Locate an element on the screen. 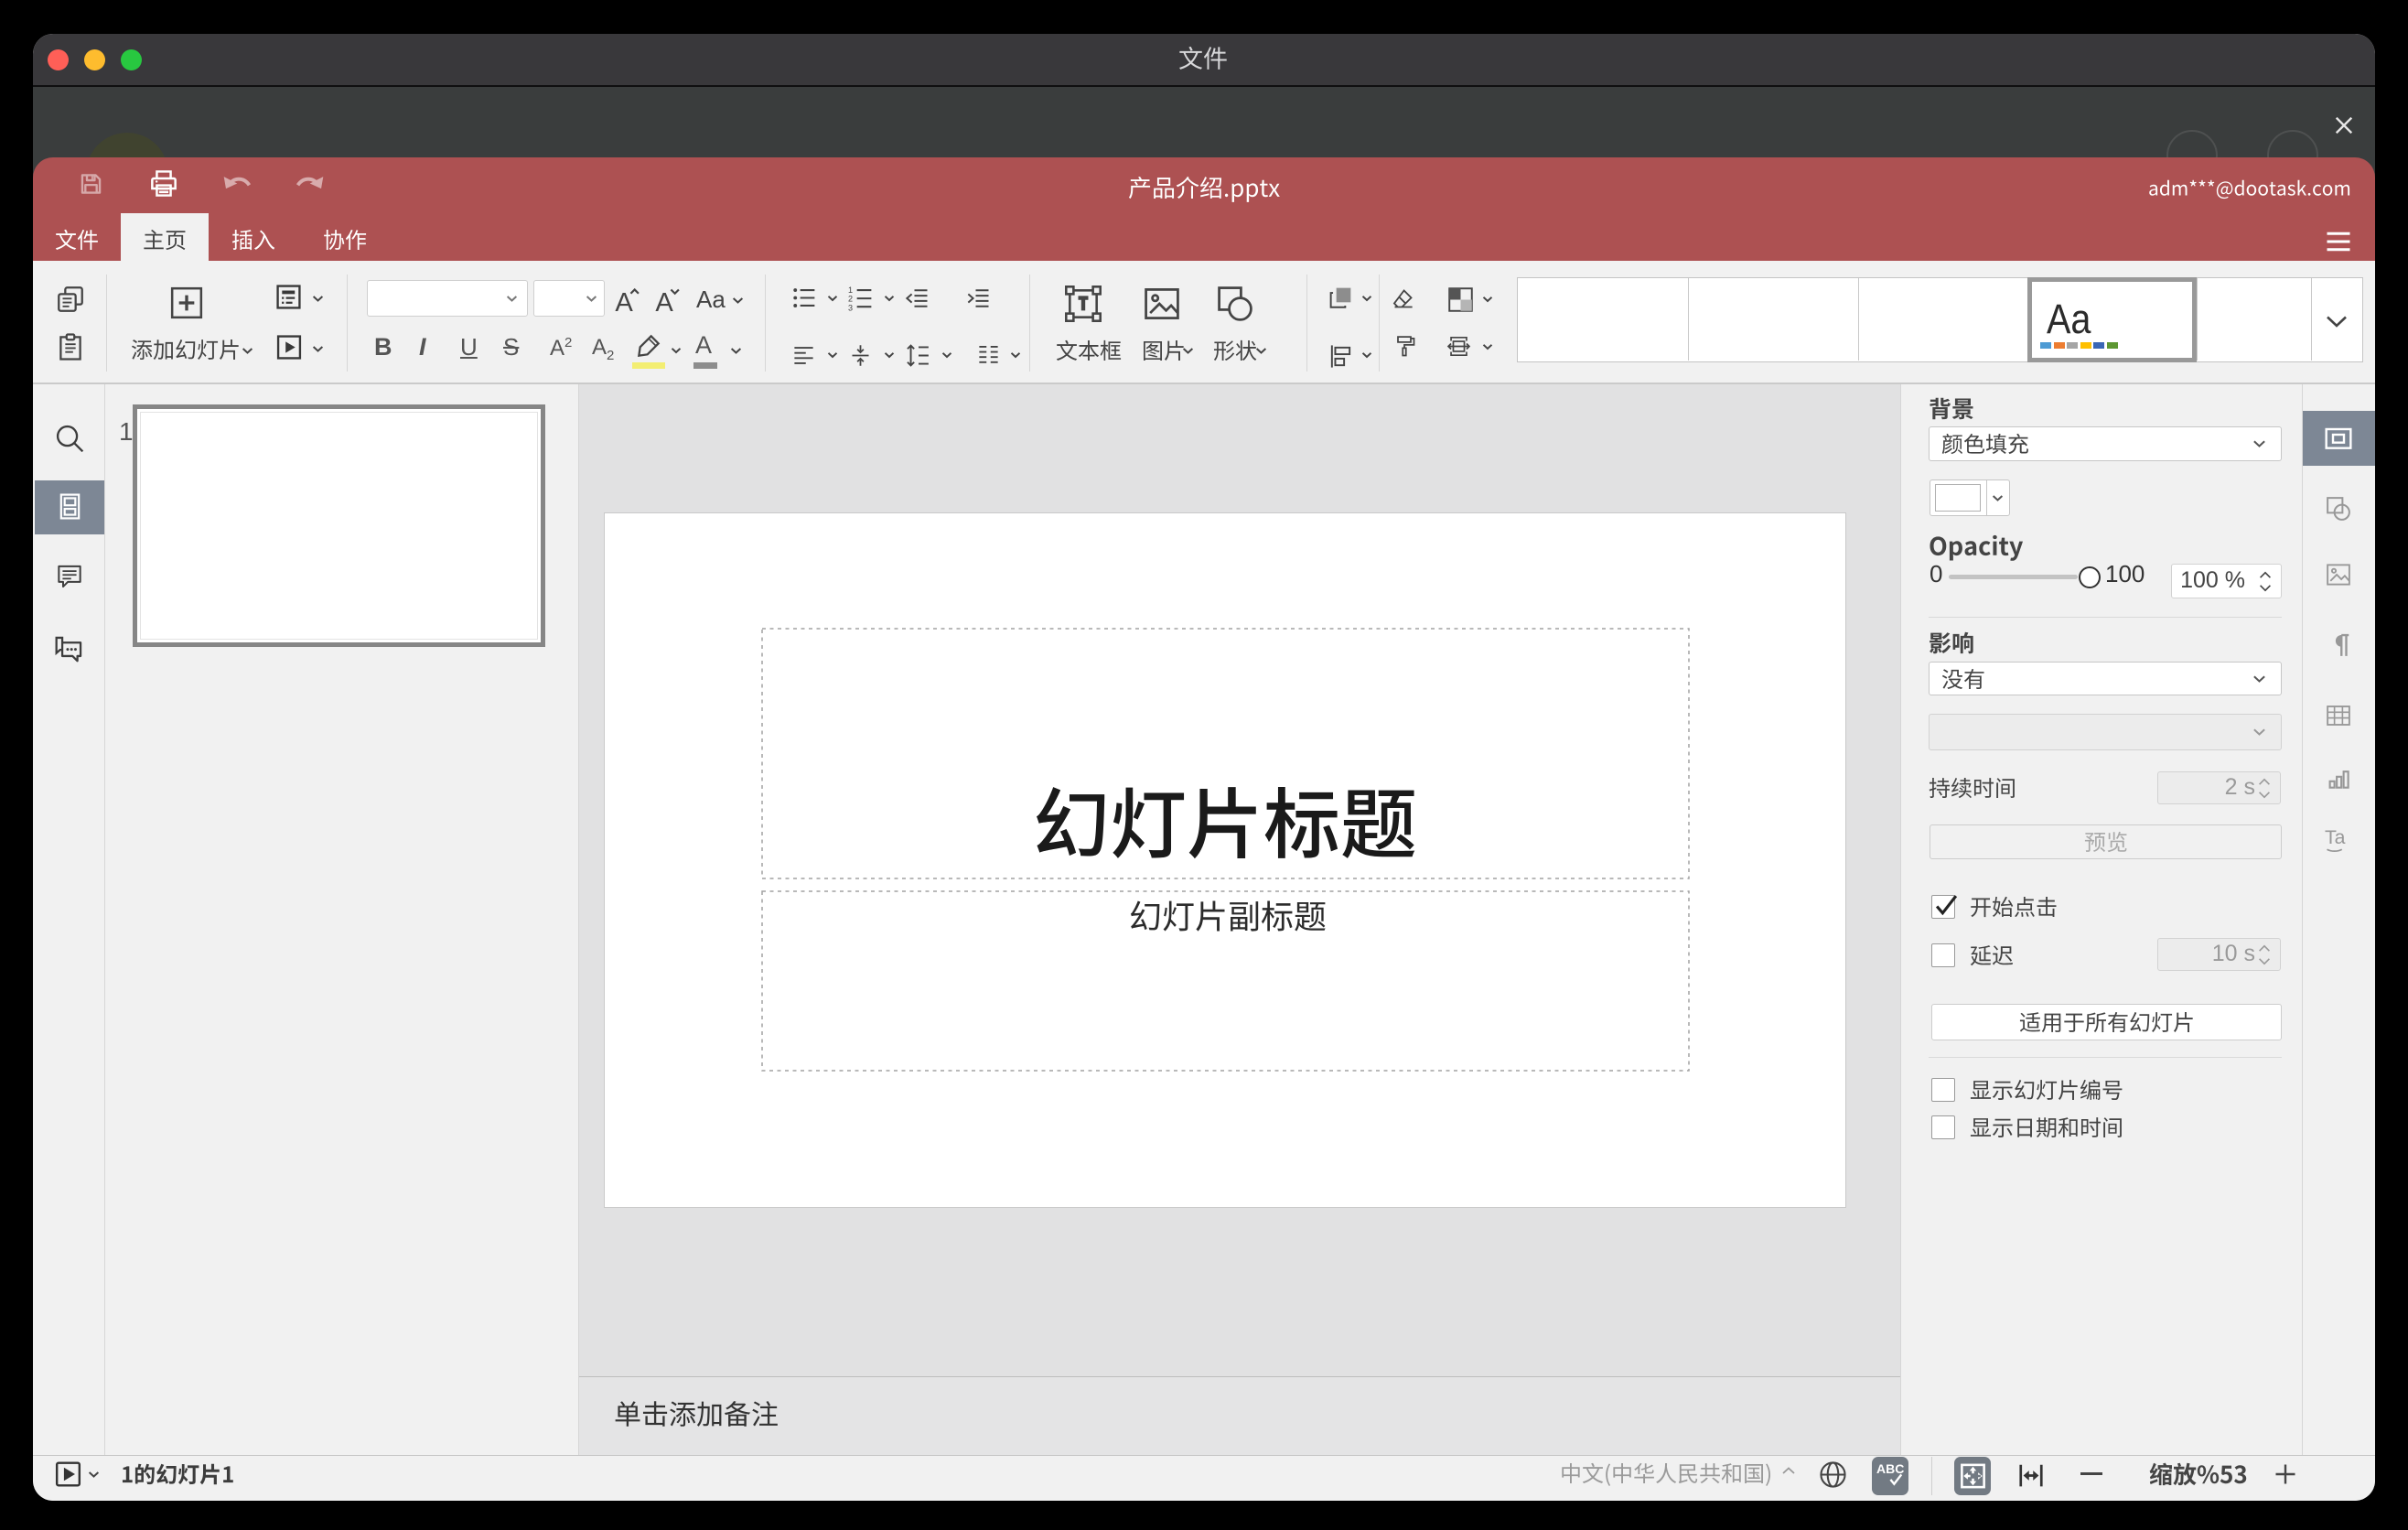  svg-text: Ta is located at coordinates (2335, 837).